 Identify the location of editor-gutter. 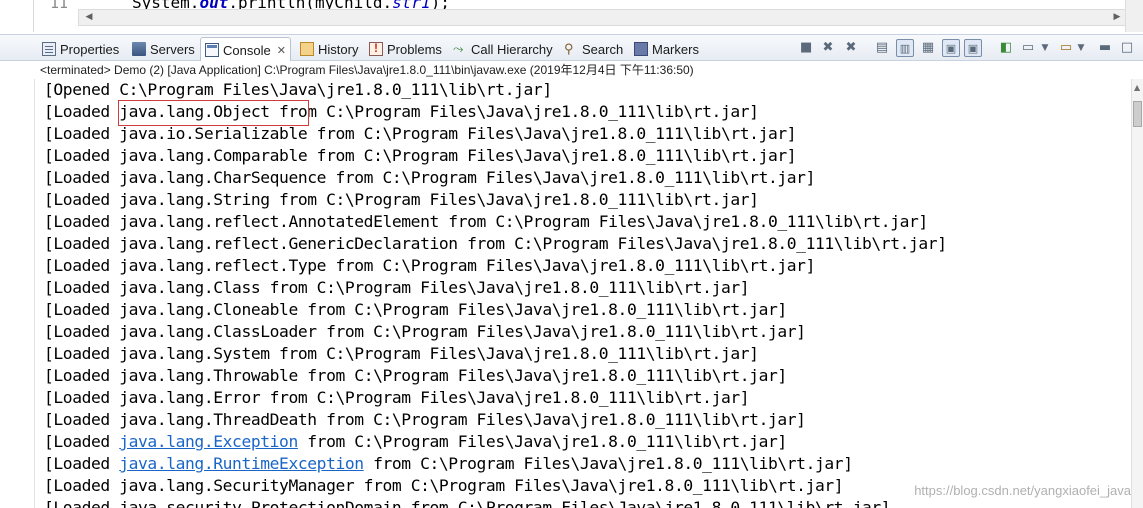
(17, 16).